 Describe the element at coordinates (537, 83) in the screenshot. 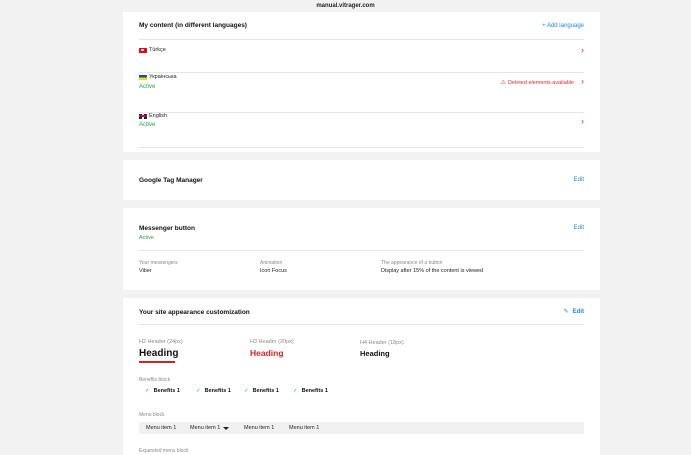

I see `deleted-elements-warning: ⚠ Deleted elements available` at that location.